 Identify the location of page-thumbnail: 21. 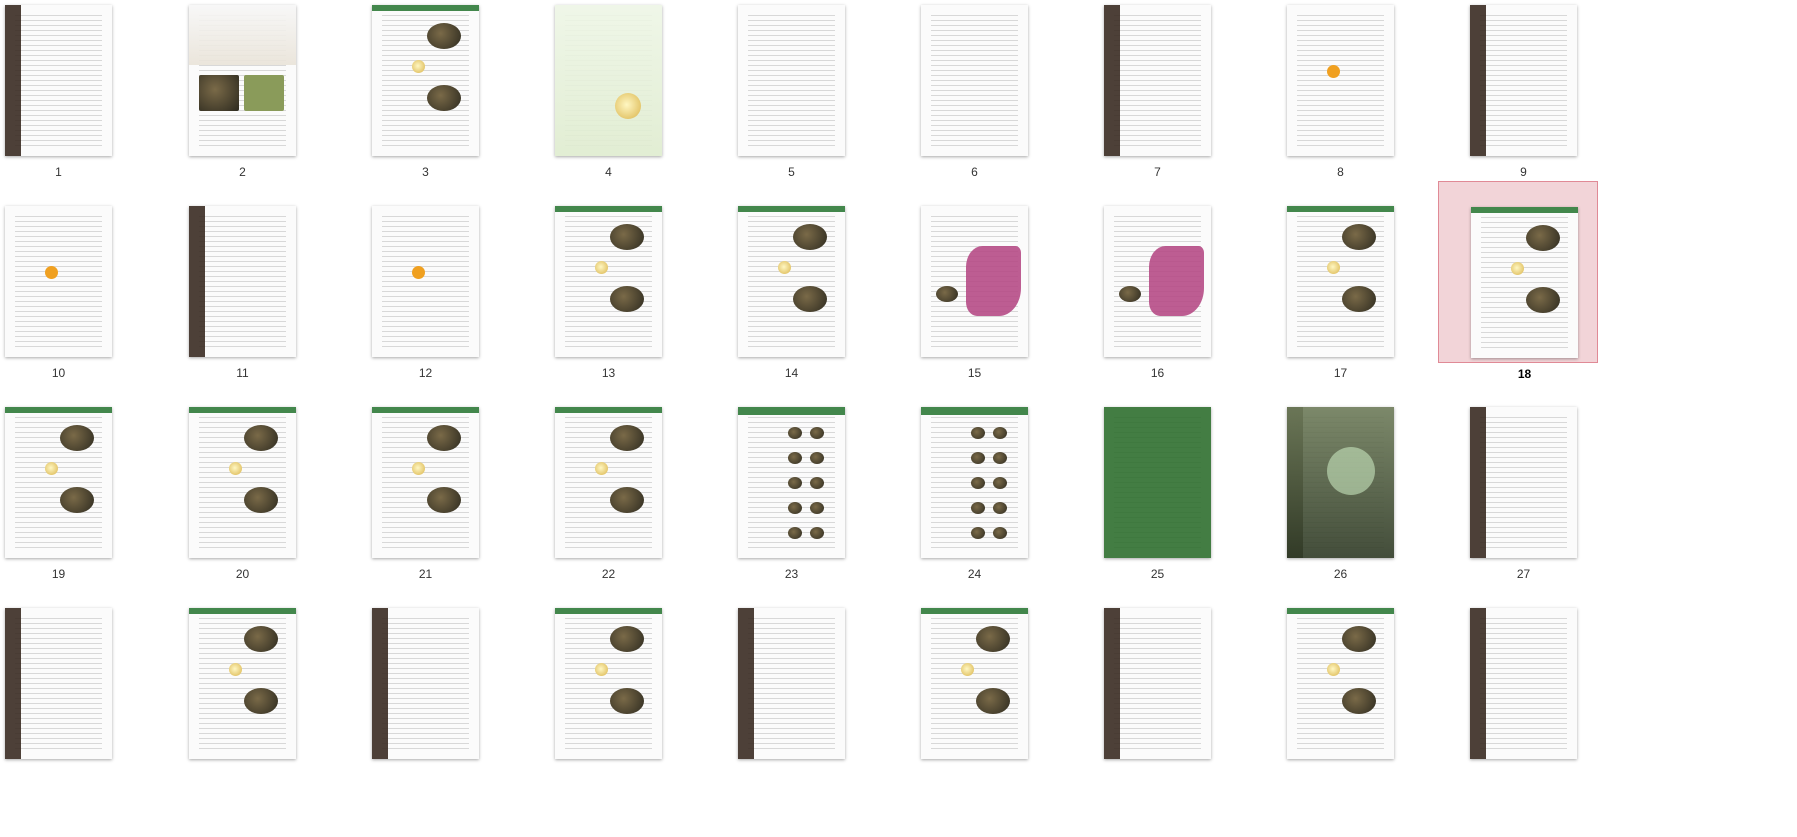
(475, 517).